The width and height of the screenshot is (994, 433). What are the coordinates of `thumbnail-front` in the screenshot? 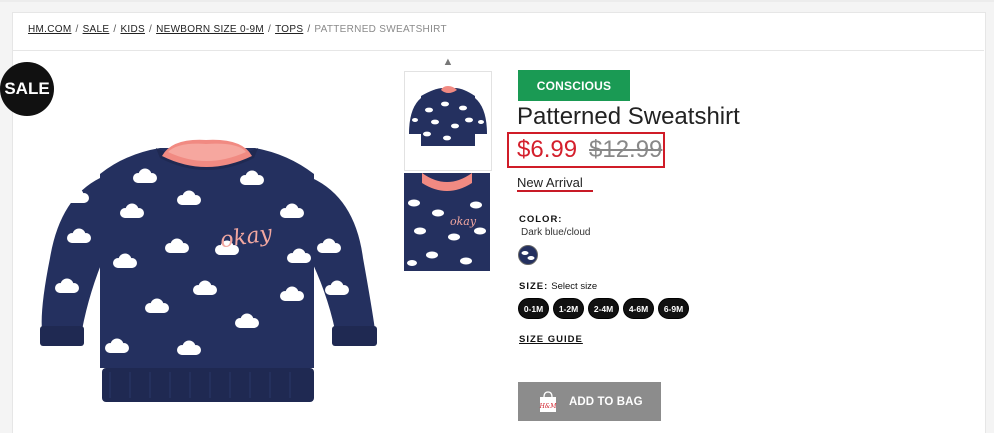 It's located at (448, 121).